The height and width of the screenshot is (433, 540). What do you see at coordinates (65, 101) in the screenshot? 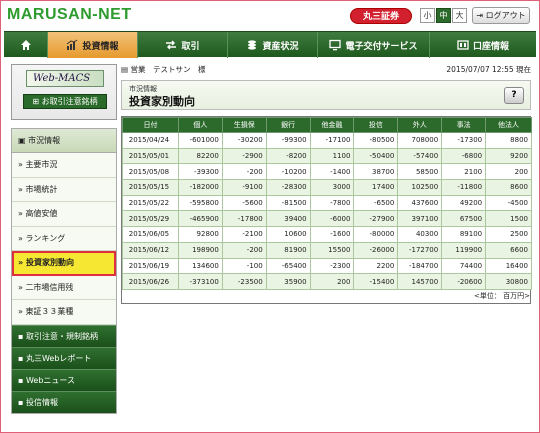
I see `caution-stocks-button: ⊞ お取引注意銘柄` at bounding box center [65, 101].